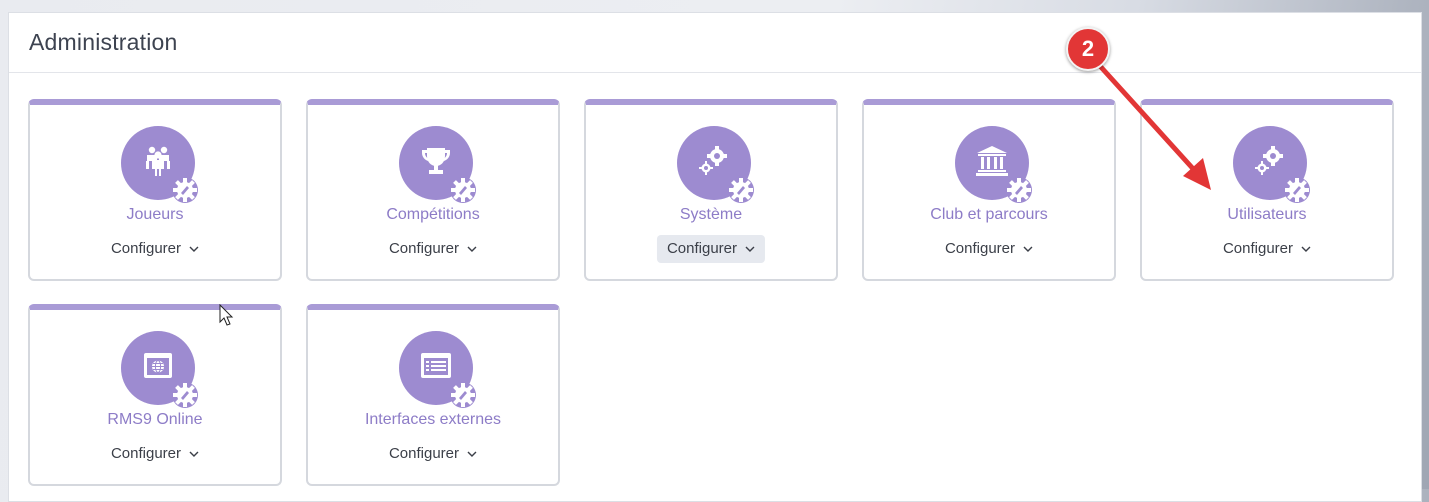 The height and width of the screenshot is (502, 1429). What do you see at coordinates (433, 419) in the screenshot?
I see `card-label: Interfaces externes` at bounding box center [433, 419].